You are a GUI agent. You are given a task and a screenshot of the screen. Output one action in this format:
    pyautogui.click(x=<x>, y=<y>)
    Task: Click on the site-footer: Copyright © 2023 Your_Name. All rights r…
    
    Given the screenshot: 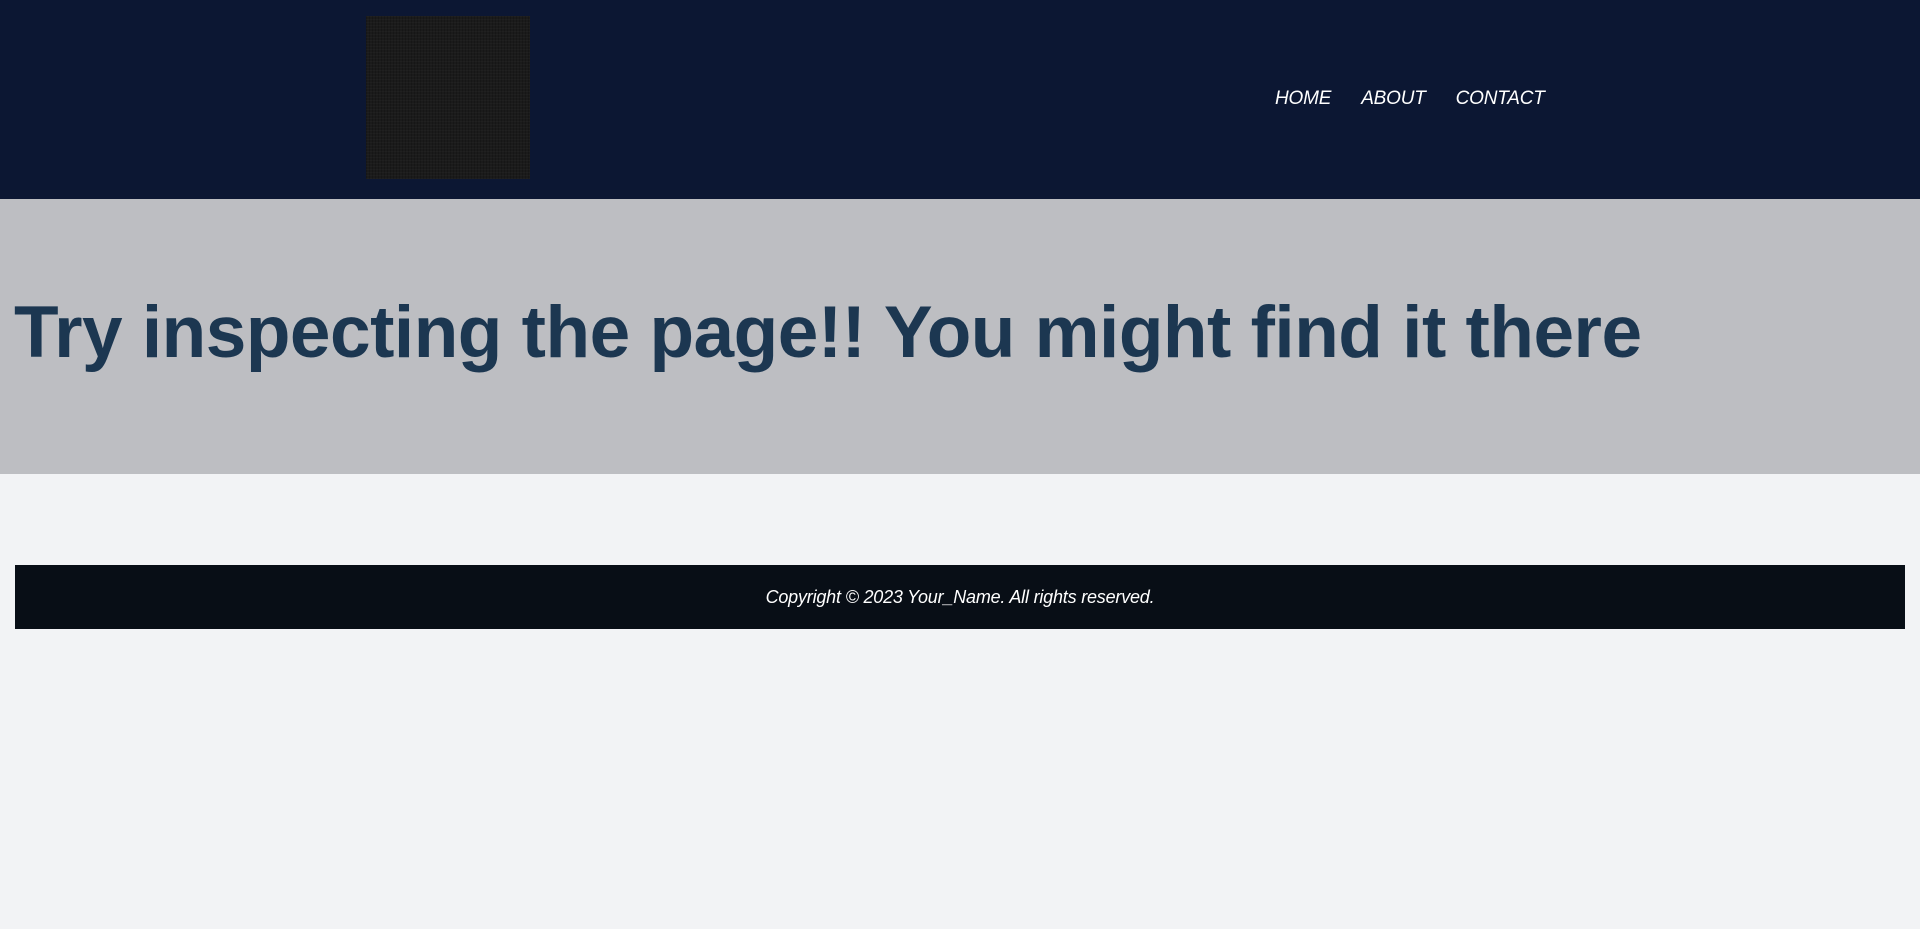 What is the action you would take?
    pyautogui.click(x=960, y=597)
    